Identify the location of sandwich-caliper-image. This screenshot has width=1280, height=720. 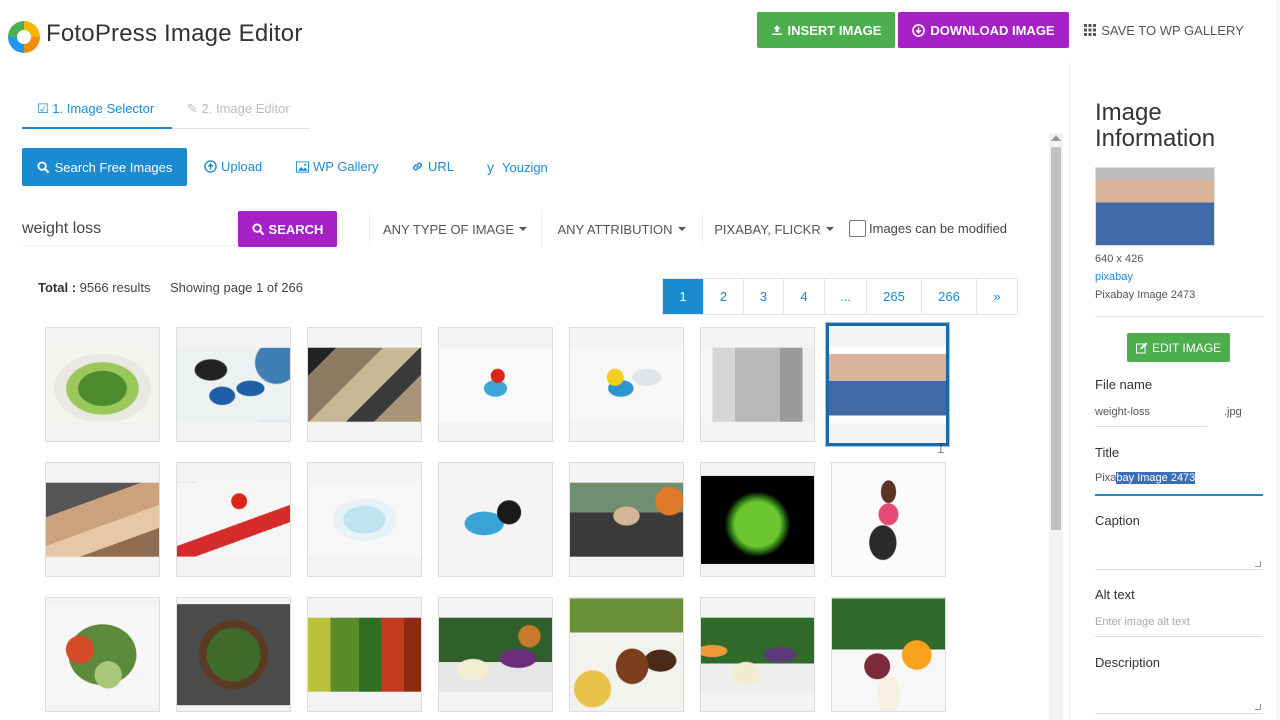
(102, 519).